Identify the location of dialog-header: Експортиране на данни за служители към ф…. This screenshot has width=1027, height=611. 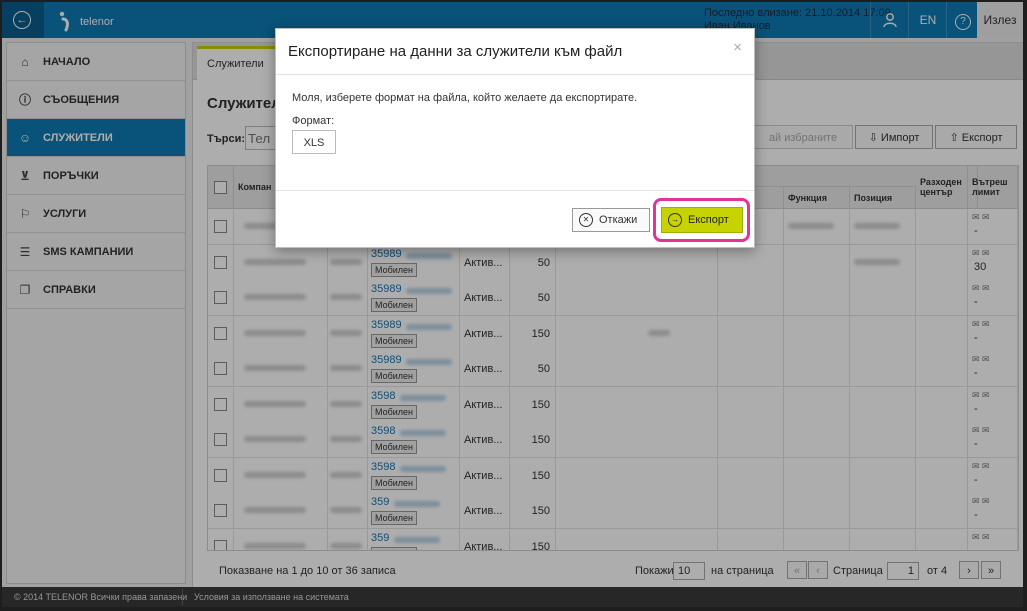
(515, 52).